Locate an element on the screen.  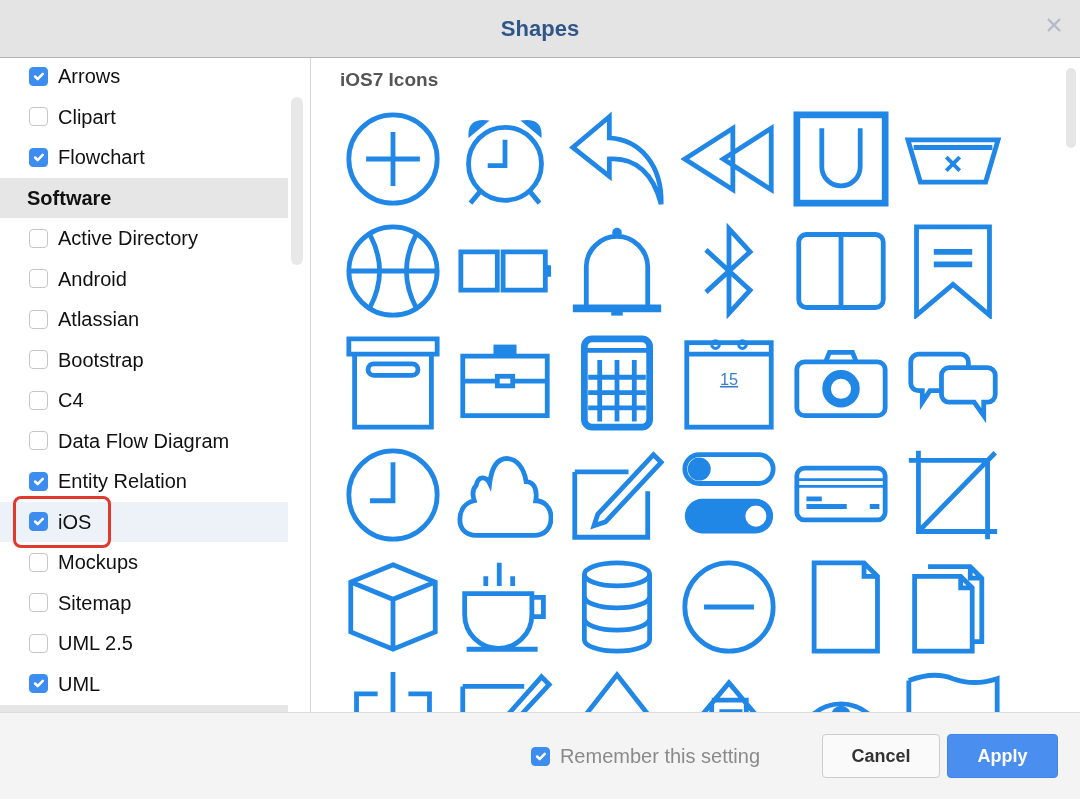
option-label: Android is located at coordinates (92, 278).